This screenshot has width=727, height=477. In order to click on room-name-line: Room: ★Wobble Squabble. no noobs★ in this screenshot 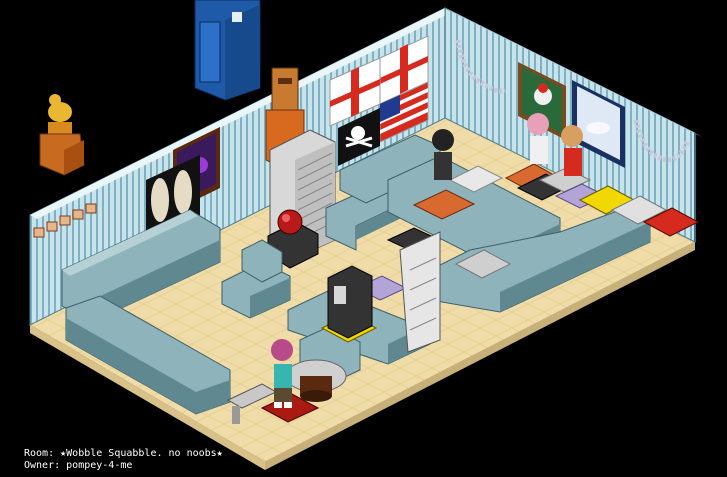, I will do `click(123, 454)`.